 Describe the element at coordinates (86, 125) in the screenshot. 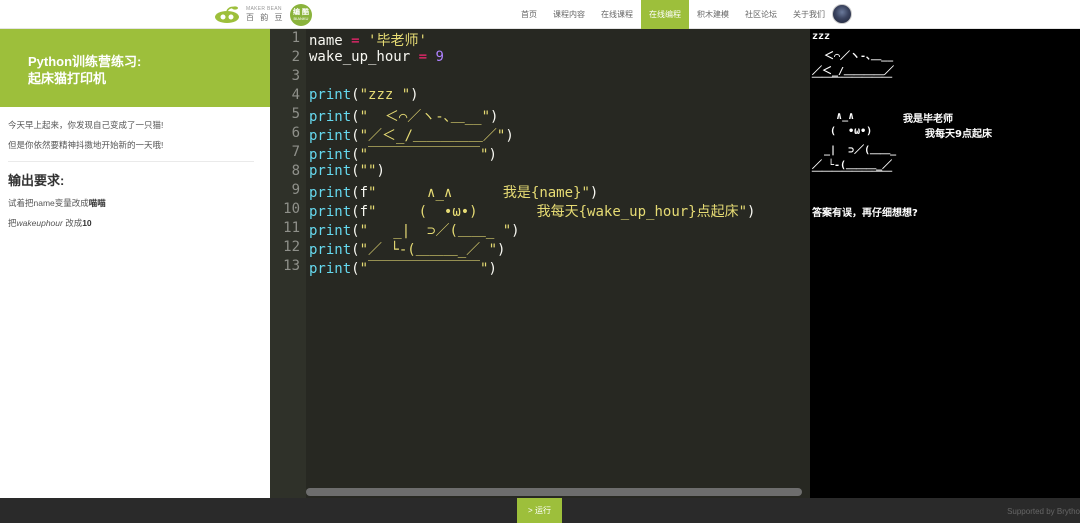

I see `intro-text-1: 今天早上起来，你发现自己变成了一只猫!` at that location.